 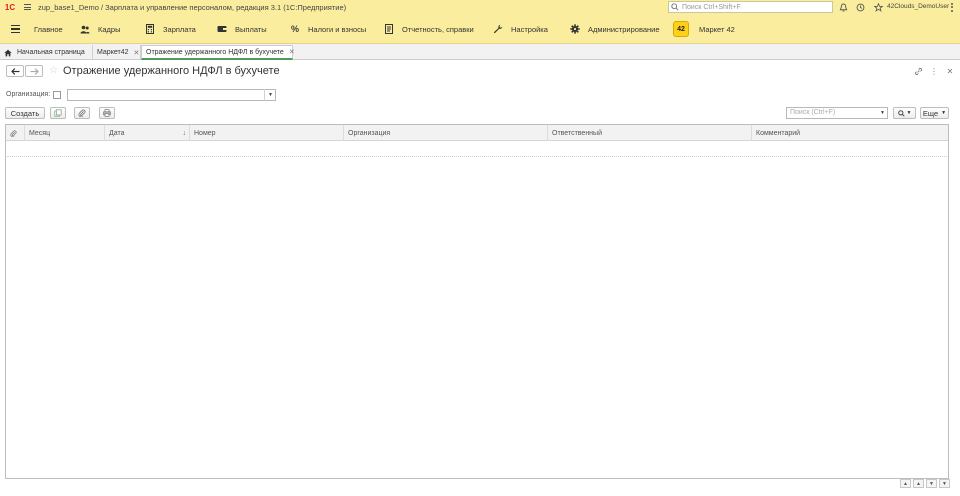 What do you see at coordinates (222, 29) in the screenshot?
I see `wallet-icon` at bounding box center [222, 29].